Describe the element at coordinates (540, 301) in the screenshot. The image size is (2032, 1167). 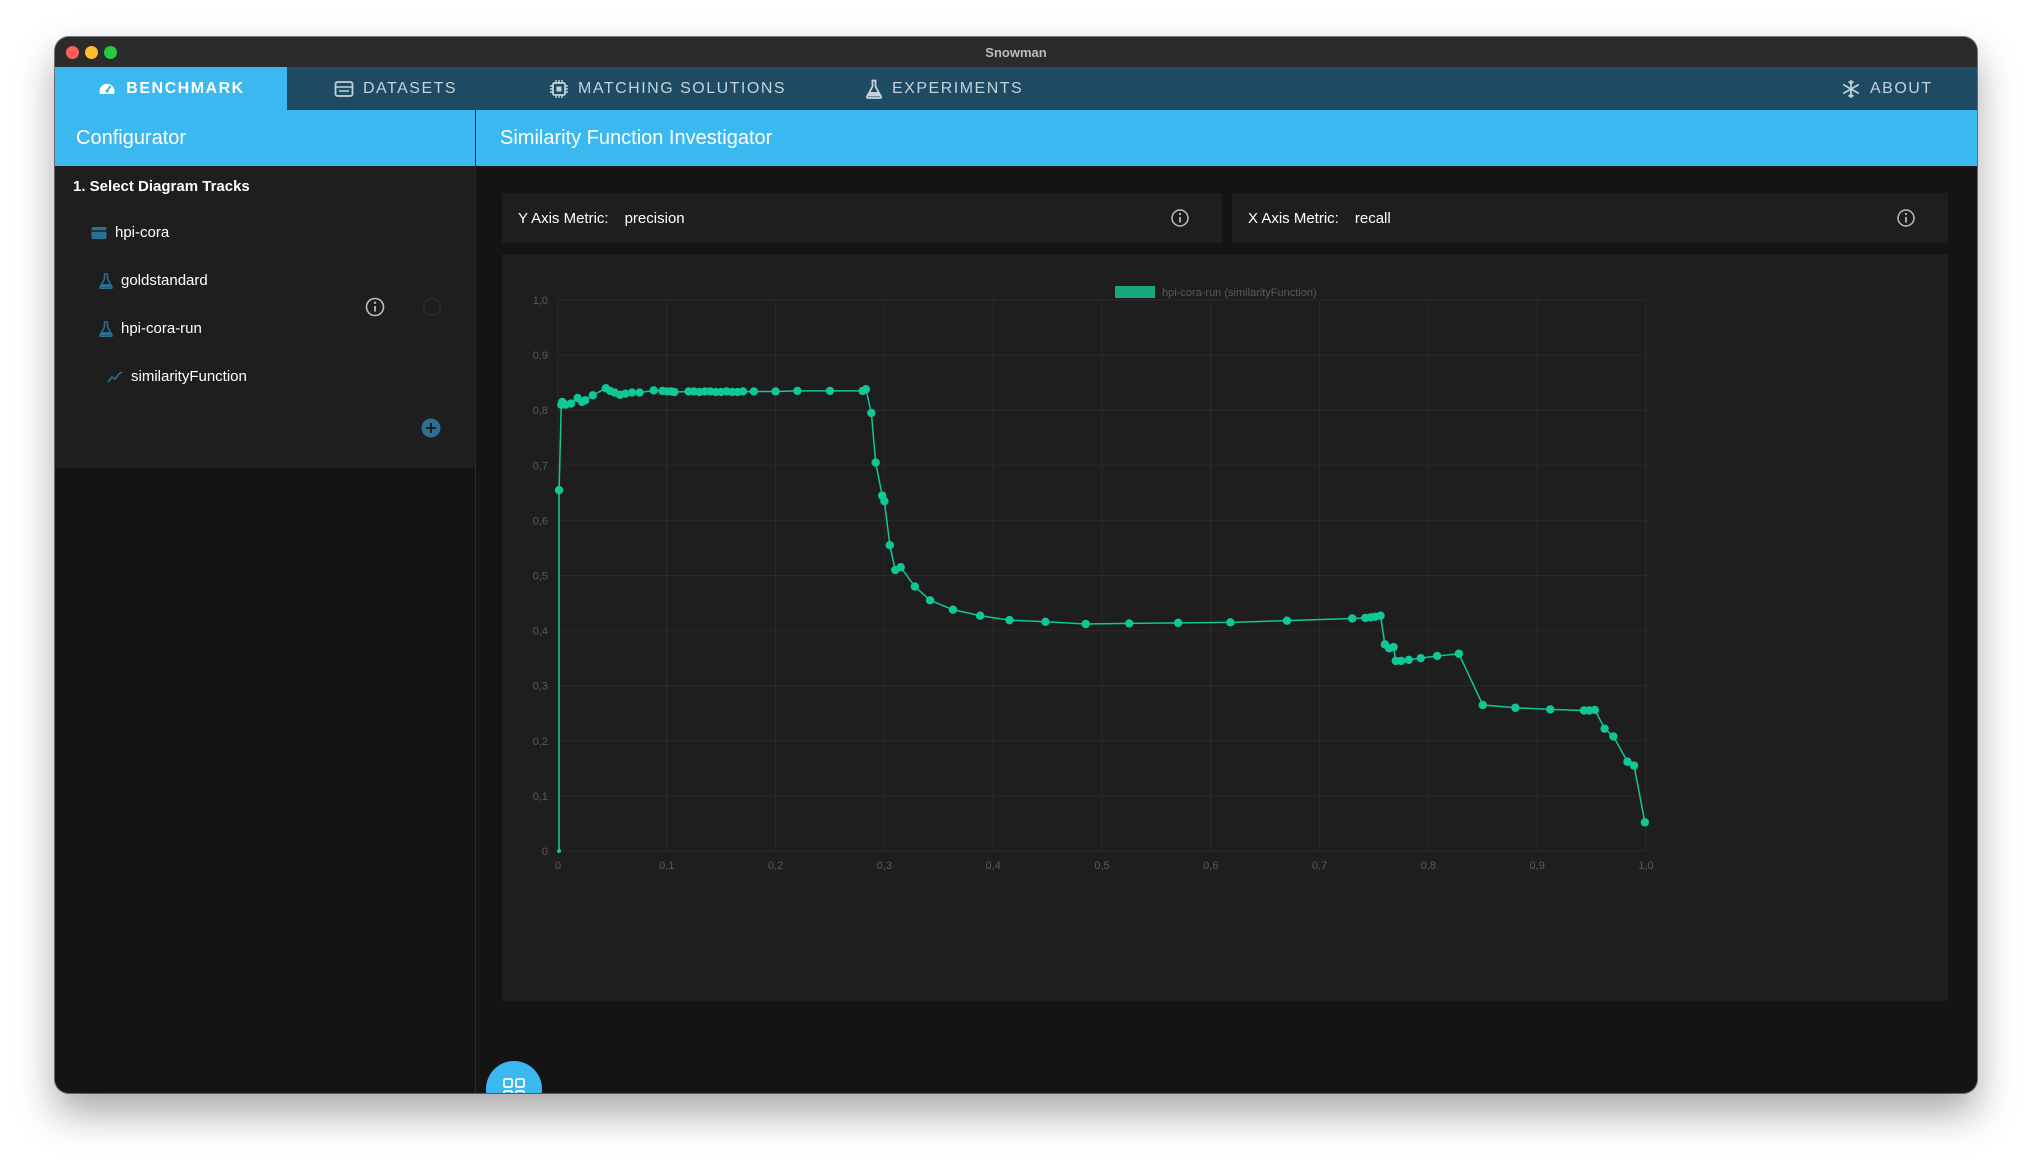
I see `y-tick-label: 1,0` at that location.